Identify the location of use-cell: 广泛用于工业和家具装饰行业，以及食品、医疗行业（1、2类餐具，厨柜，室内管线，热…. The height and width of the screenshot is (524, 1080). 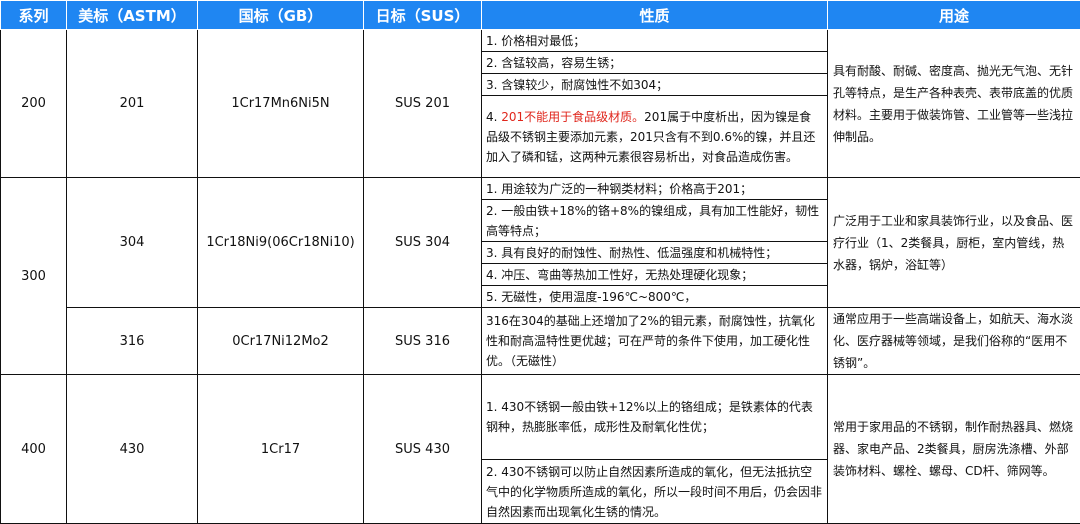
(954, 243).